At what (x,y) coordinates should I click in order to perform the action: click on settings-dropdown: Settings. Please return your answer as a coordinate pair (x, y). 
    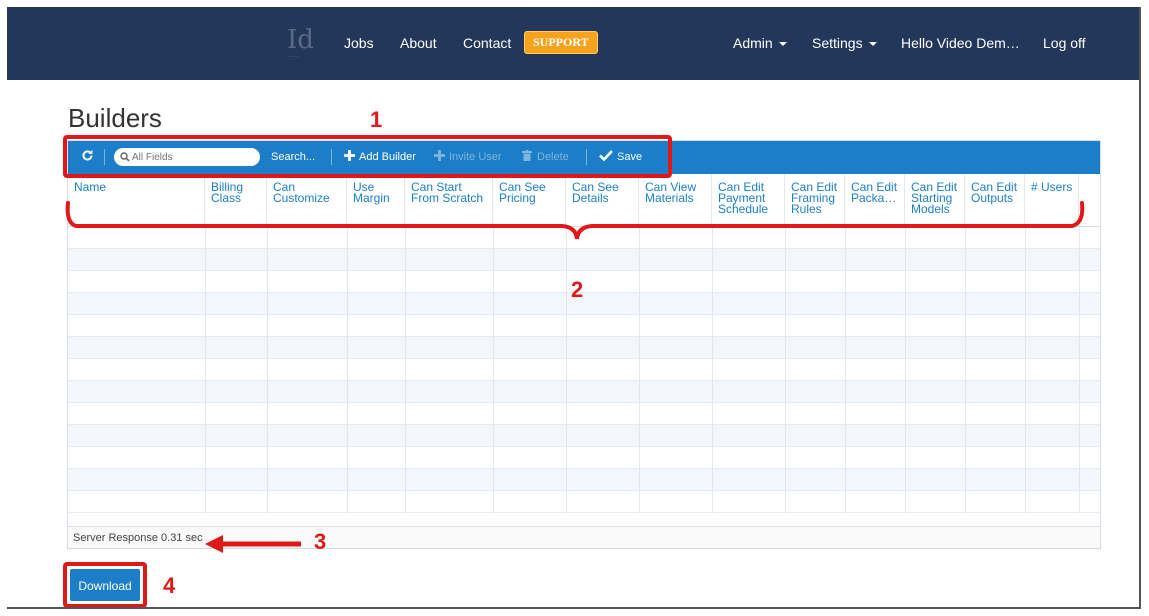
    Looking at the image, I should click on (844, 43).